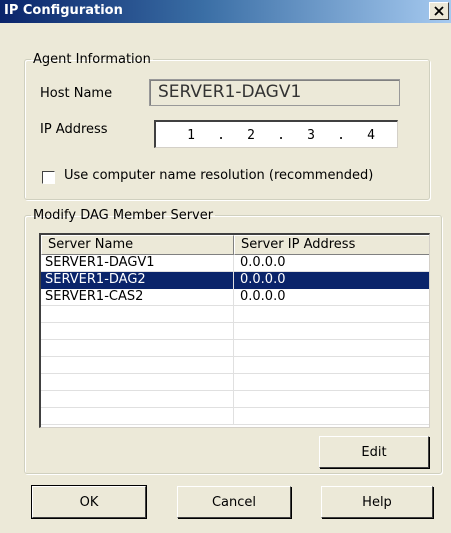 This screenshot has width=451, height=533. Describe the element at coordinates (235, 297) in the screenshot. I see `table-row: SERVER1-CAS2 0.0.0.0` at that location.